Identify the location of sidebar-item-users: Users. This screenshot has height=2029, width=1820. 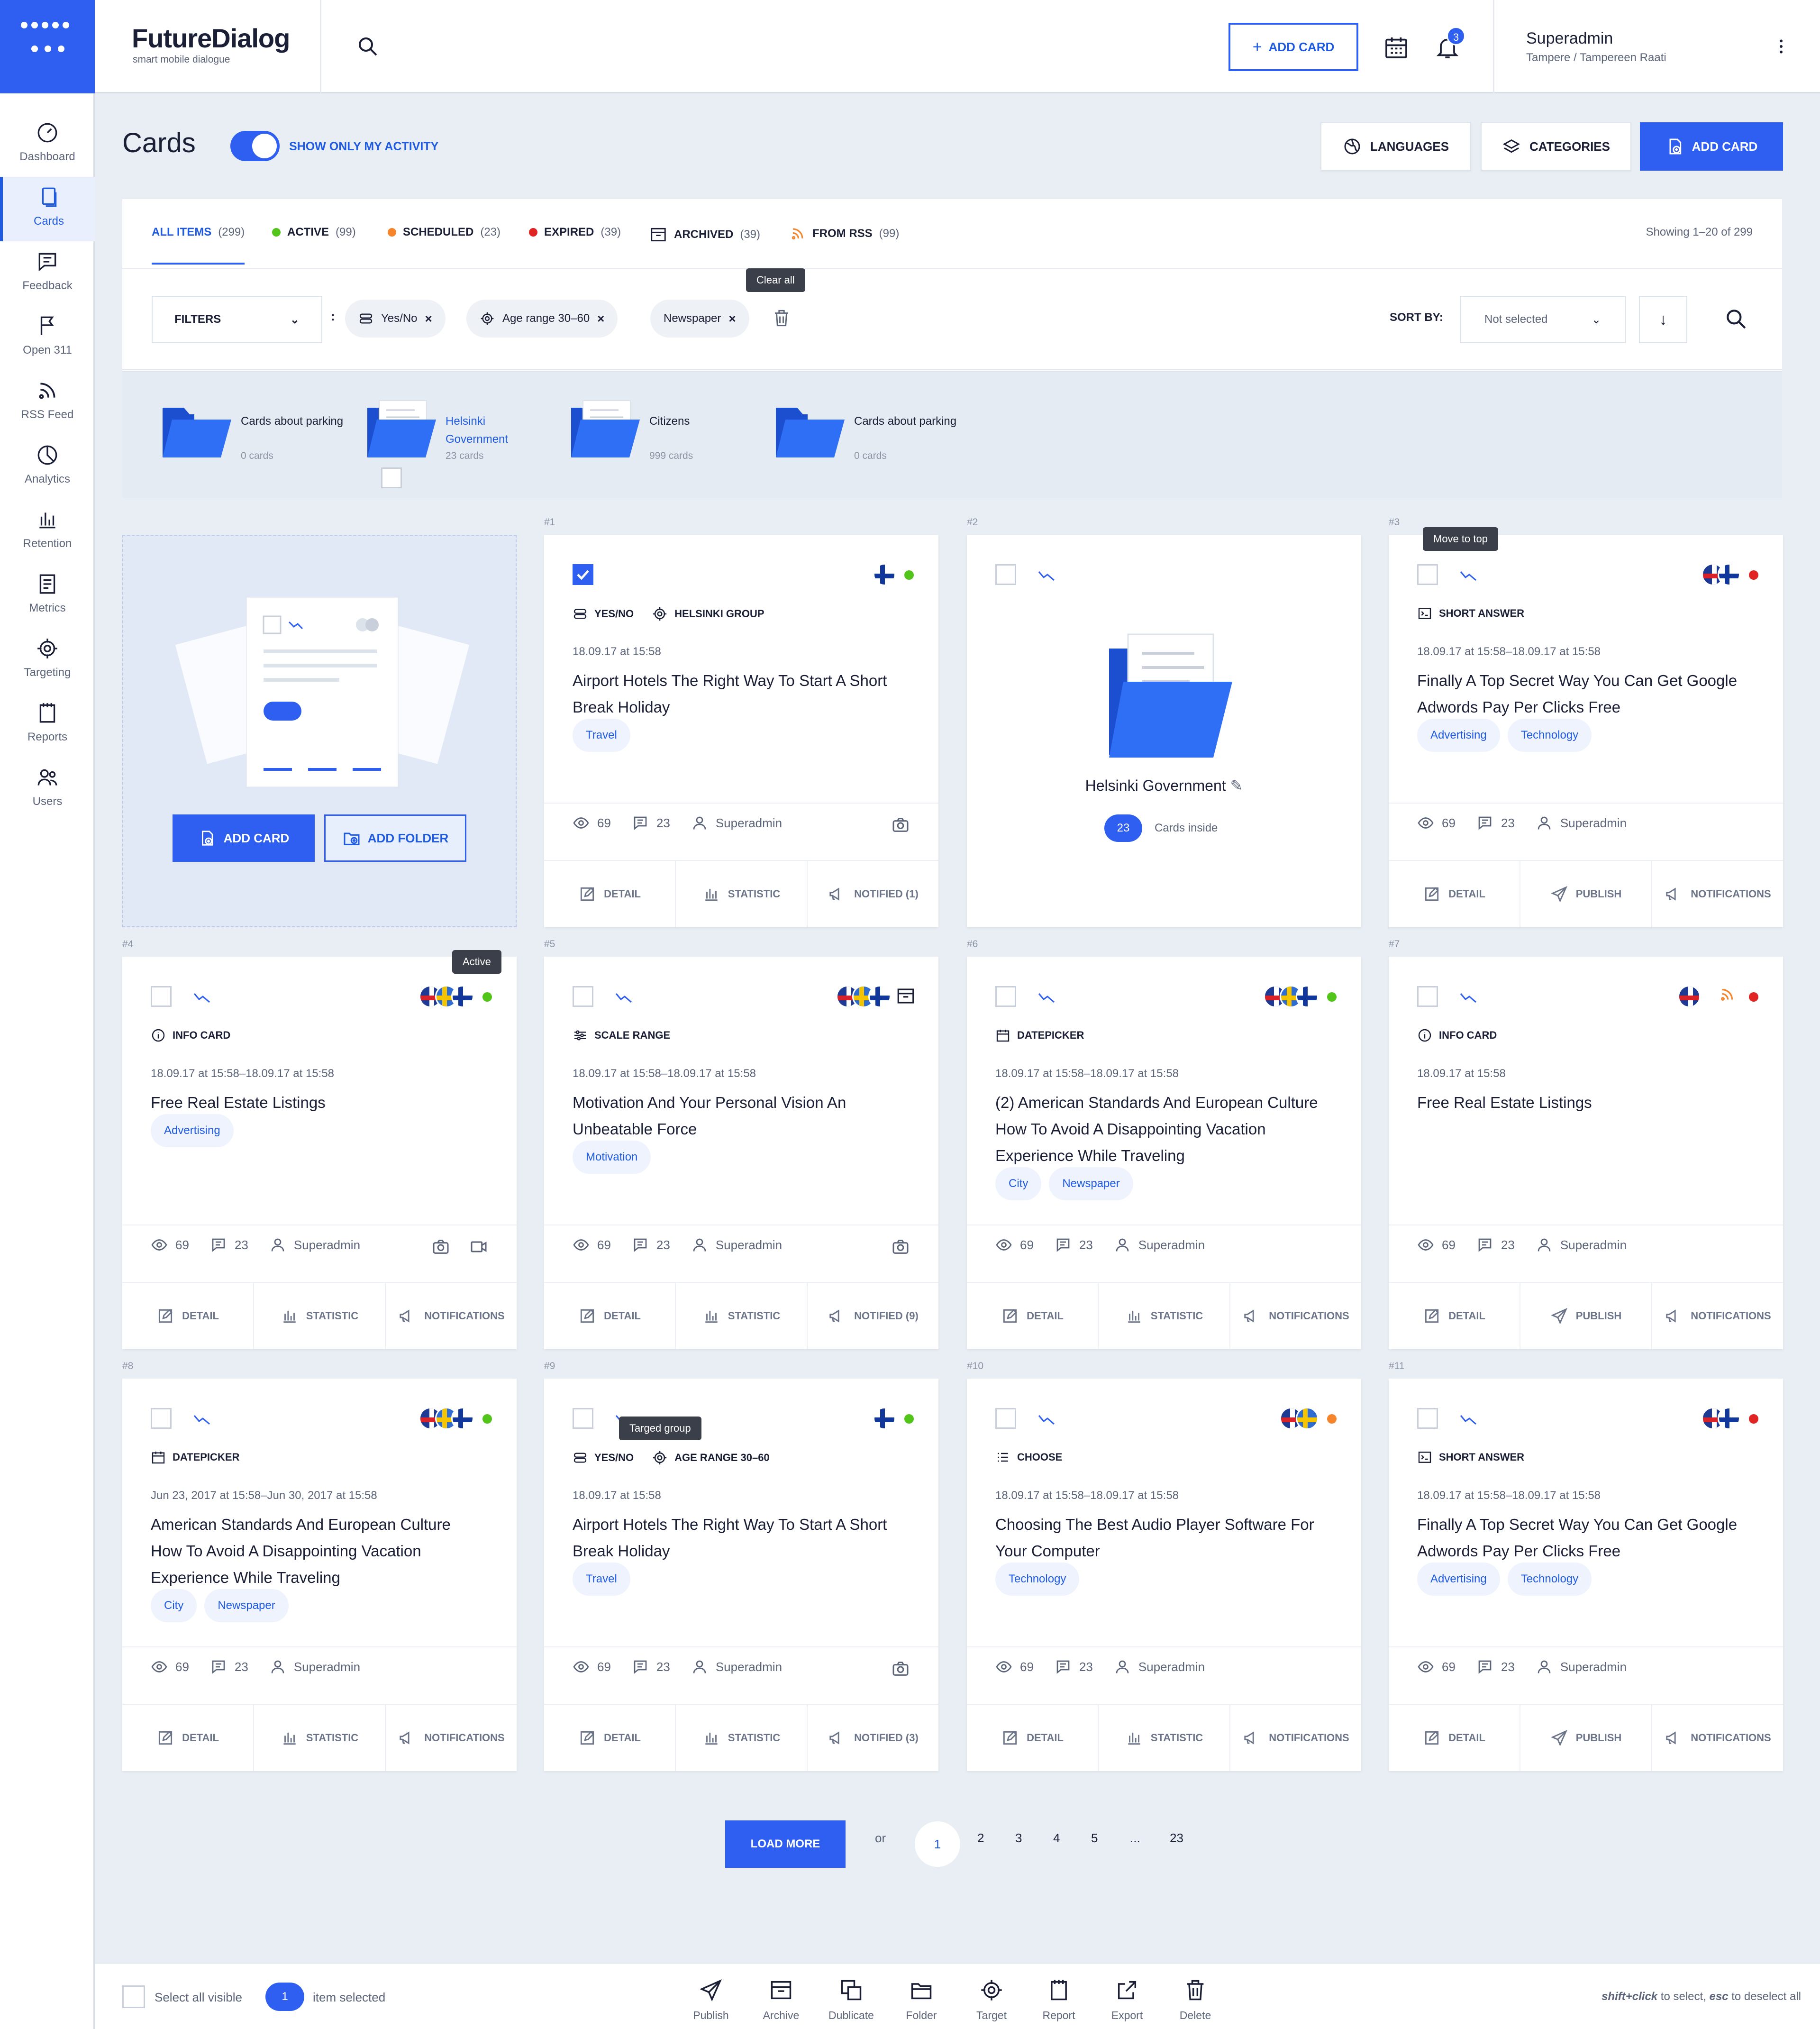
(47, 789).